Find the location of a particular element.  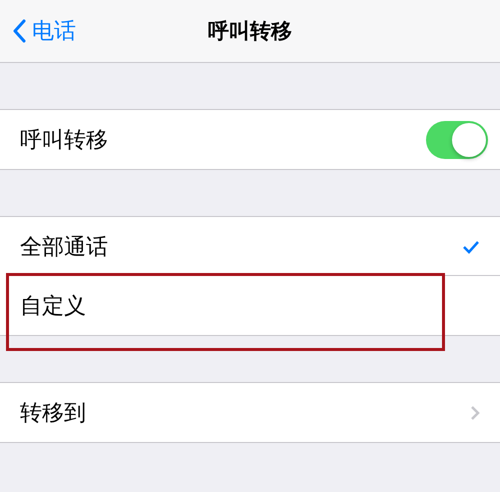

toggle-switch is located at coordinates (457, 139).